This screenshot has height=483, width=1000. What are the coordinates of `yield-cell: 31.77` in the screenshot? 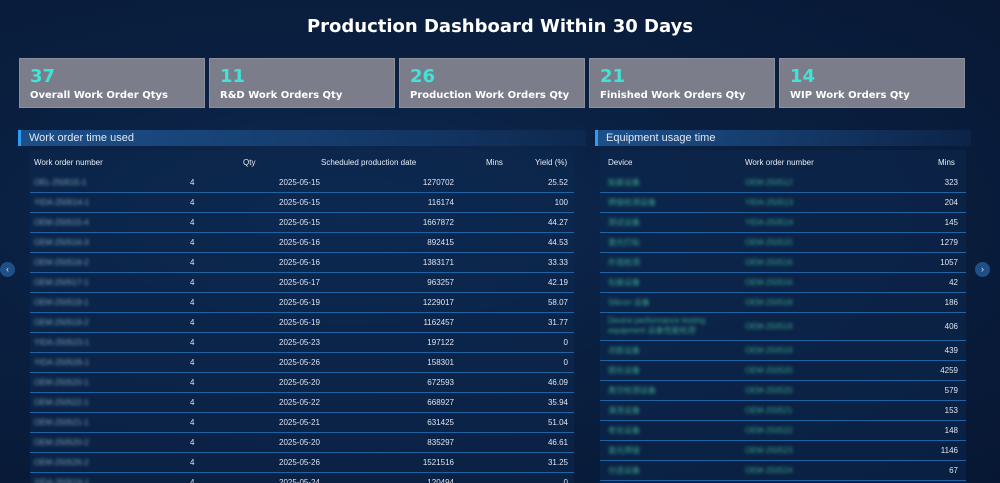 It's located at (557, 322).